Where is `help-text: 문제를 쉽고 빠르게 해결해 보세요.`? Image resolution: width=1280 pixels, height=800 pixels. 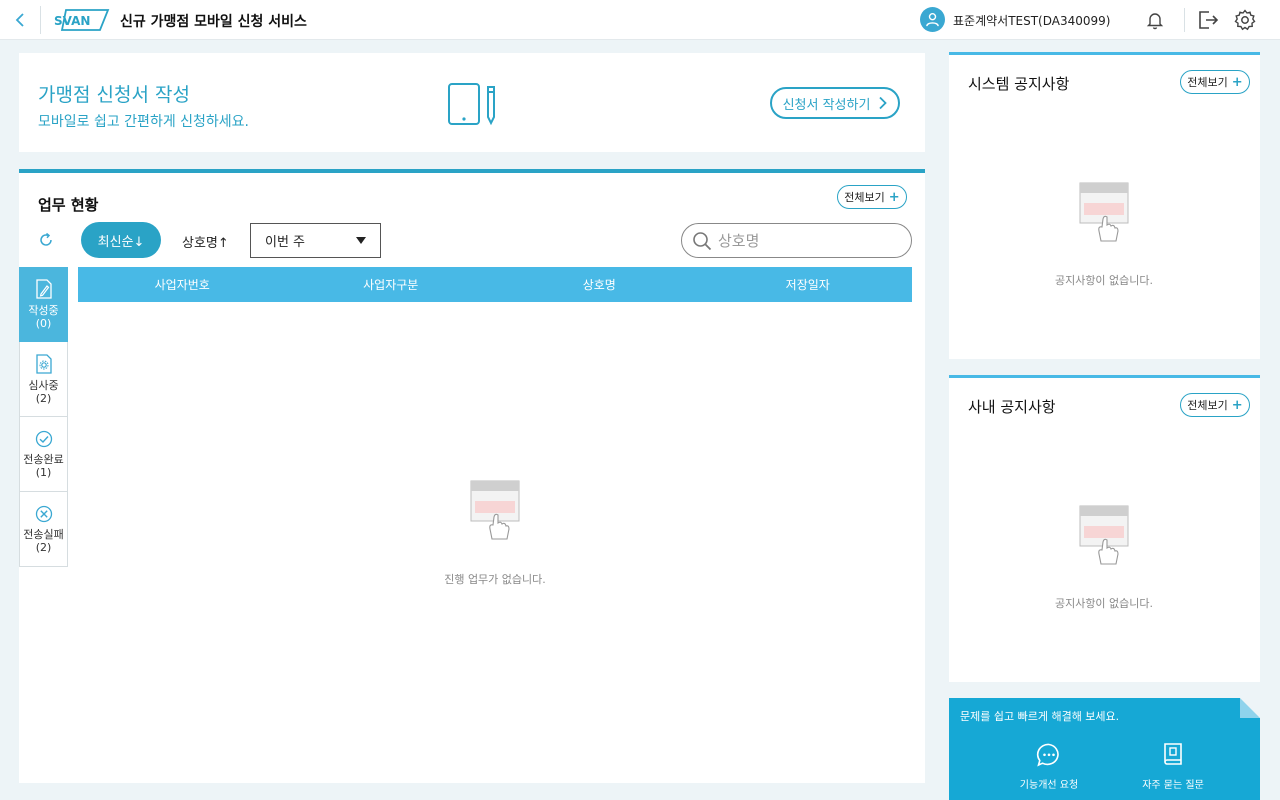 help-text: 문제를 쉽고 빠르게 해결해 보세요. is located at coordinates (1040, 716).